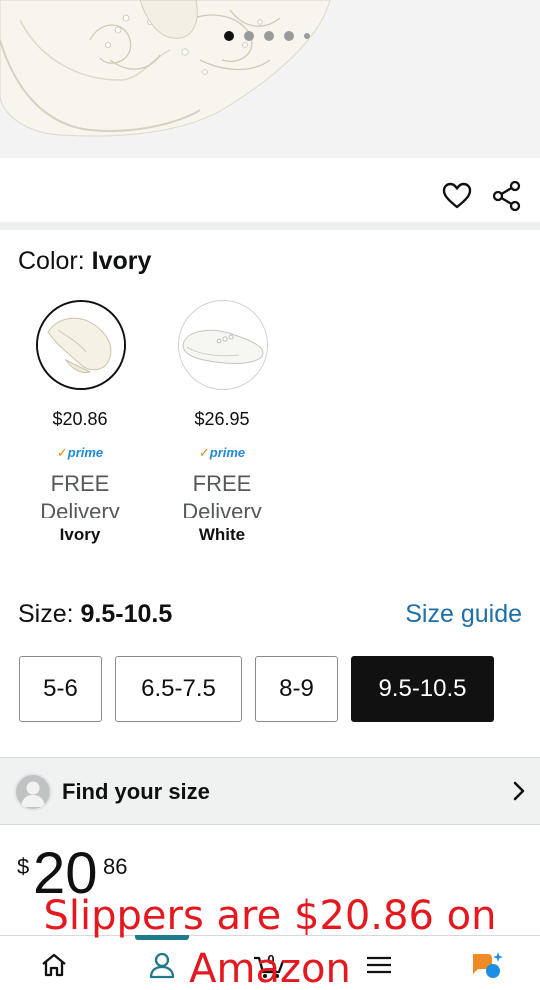  What do you see at coordinates (121, 261) in the screenshot?
I see `selected-color: Ivory` at bounding box center [121, 261].